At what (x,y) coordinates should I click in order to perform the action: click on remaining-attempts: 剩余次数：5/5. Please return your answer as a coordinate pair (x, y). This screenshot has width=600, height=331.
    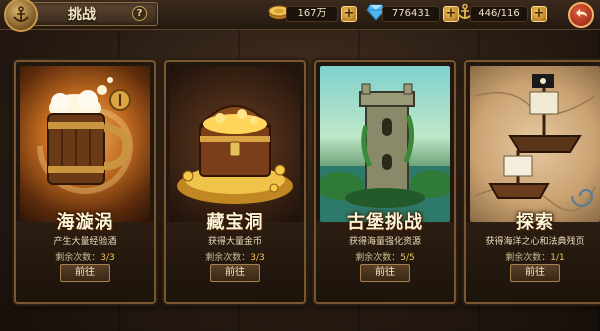
    Looking at the image, I should click on (385, 256).